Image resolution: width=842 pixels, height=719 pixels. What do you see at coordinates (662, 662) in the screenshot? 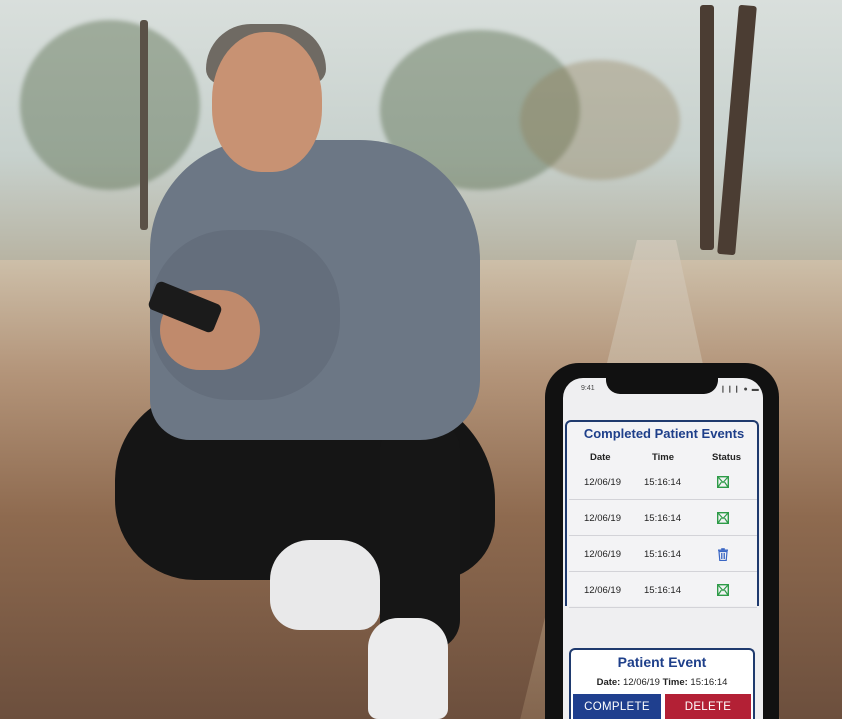
I see `event-title: Patient Event` at bounding box center [662, 662].